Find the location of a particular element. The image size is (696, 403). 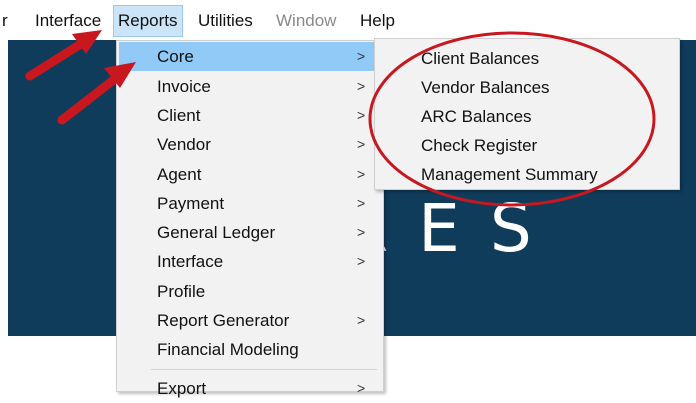

menu-item-label: Agent is located at coordinates (179, 174).